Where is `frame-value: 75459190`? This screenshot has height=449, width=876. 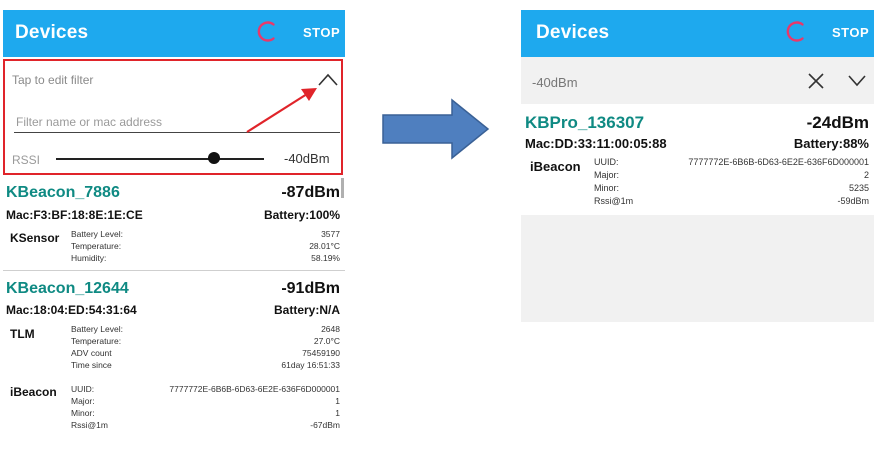 frame-value: 75459190 is located at coordinates (321, 353).